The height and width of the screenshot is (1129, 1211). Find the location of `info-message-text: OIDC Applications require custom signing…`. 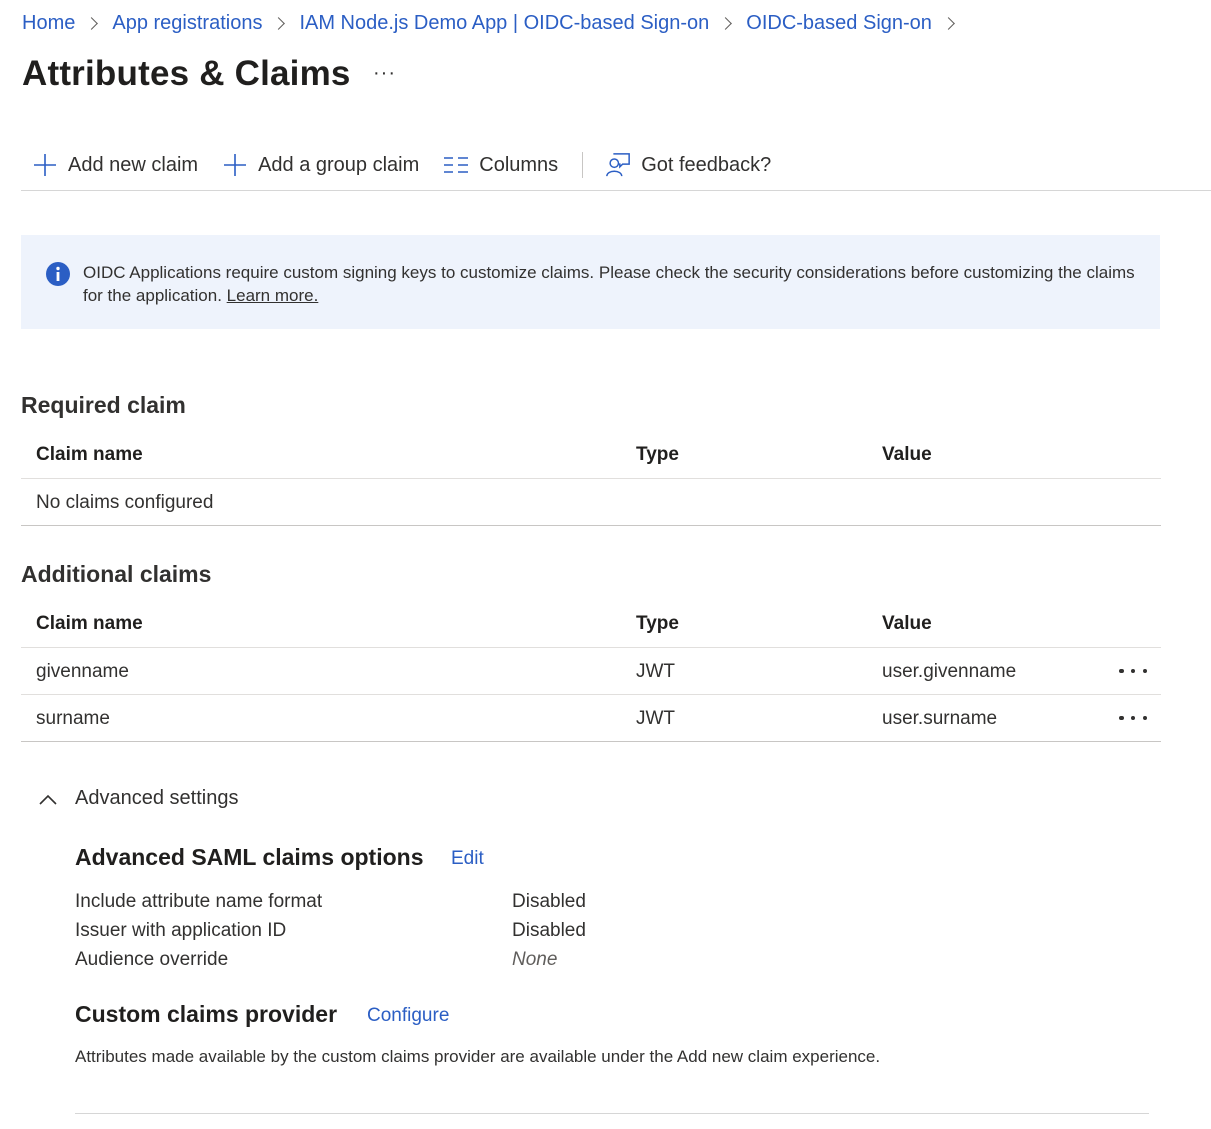

info-message-text: OIDC Applications require custom signing… is located at coordinates (611, 295).